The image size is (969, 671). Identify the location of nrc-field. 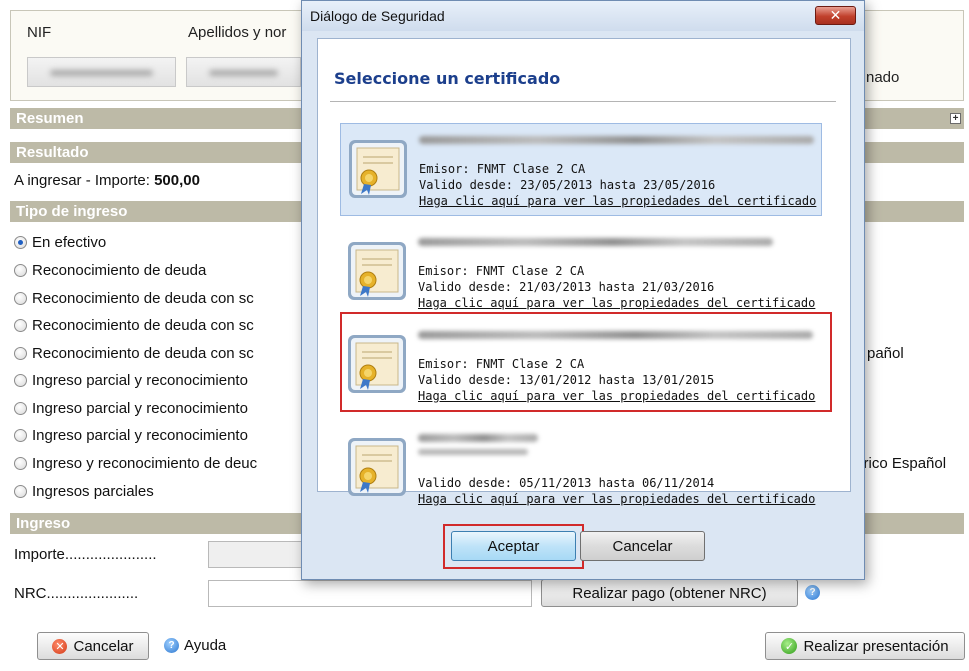
(370, 593).